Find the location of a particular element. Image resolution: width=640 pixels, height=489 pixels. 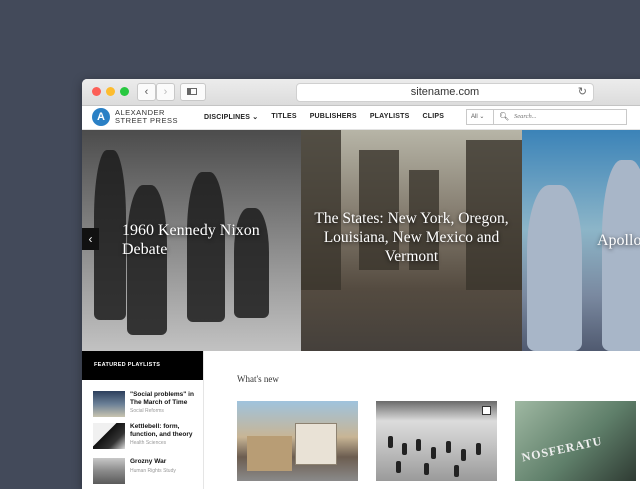

back-button: ‹ is located at coordinates (146, 92).